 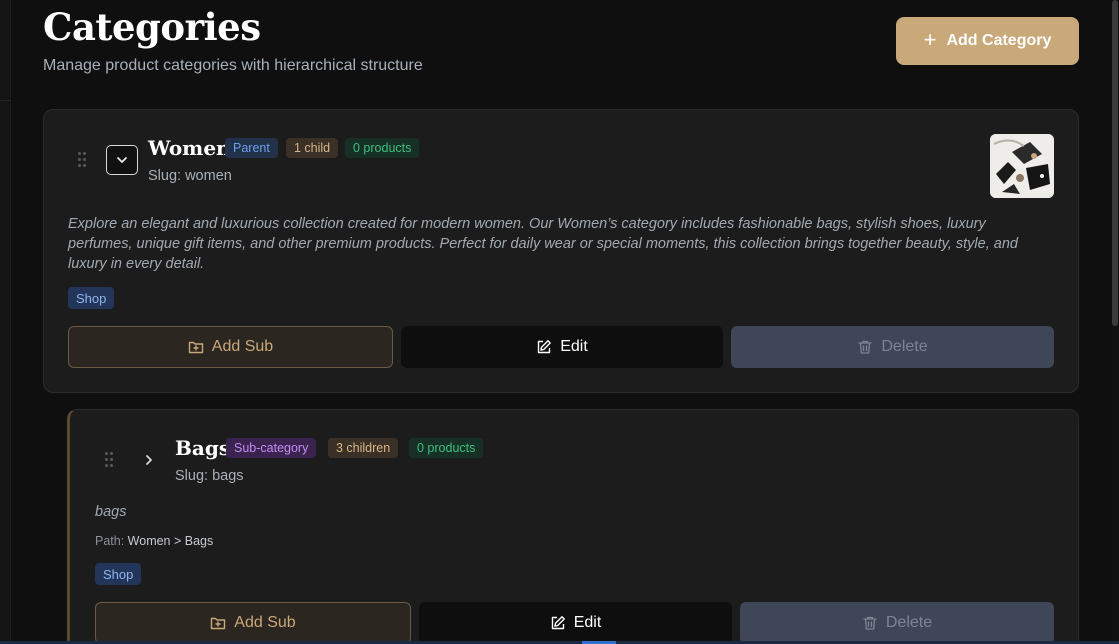 I want to click on expand-toggle-button, so click(x=149, y=460).